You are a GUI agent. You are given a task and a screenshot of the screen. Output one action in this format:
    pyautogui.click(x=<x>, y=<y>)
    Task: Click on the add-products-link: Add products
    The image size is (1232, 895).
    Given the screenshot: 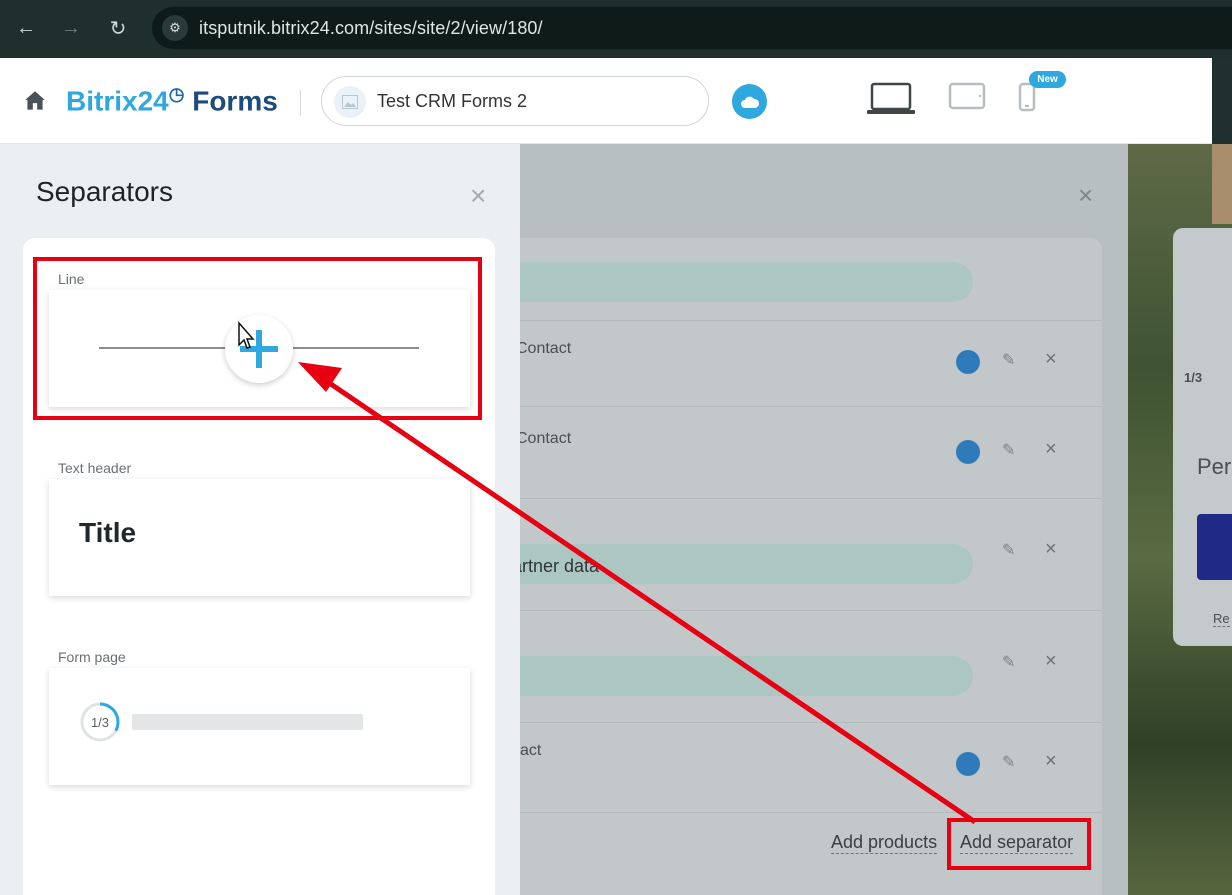 What is the action you would take?
    pyautogui.click(x=884, y=843)
    